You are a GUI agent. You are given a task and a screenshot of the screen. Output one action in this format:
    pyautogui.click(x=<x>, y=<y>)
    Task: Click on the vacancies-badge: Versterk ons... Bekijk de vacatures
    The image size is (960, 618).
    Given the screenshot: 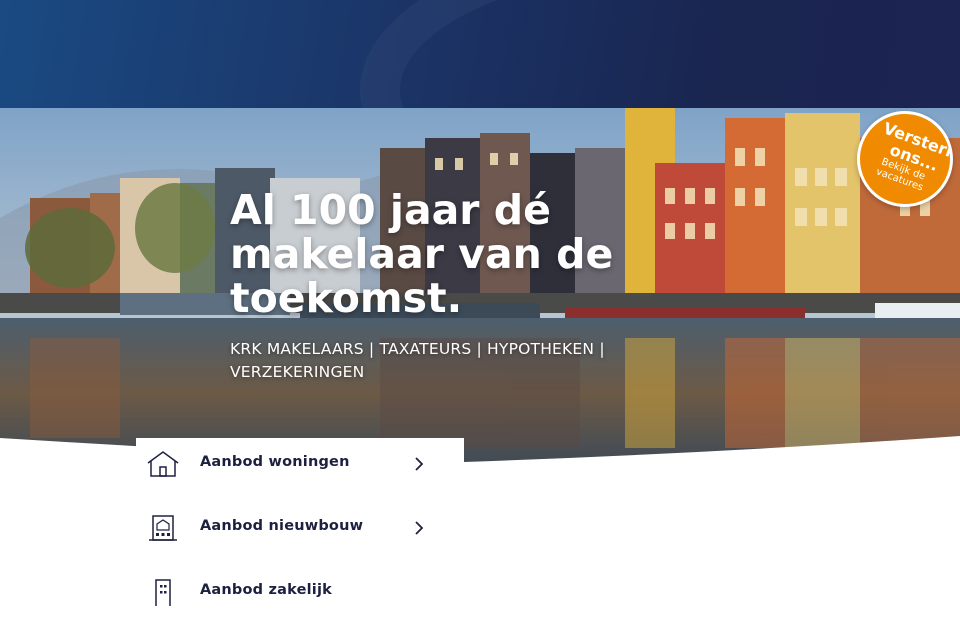 What is the action you would take?
    pyautogui.click(x=905, y=159)
    